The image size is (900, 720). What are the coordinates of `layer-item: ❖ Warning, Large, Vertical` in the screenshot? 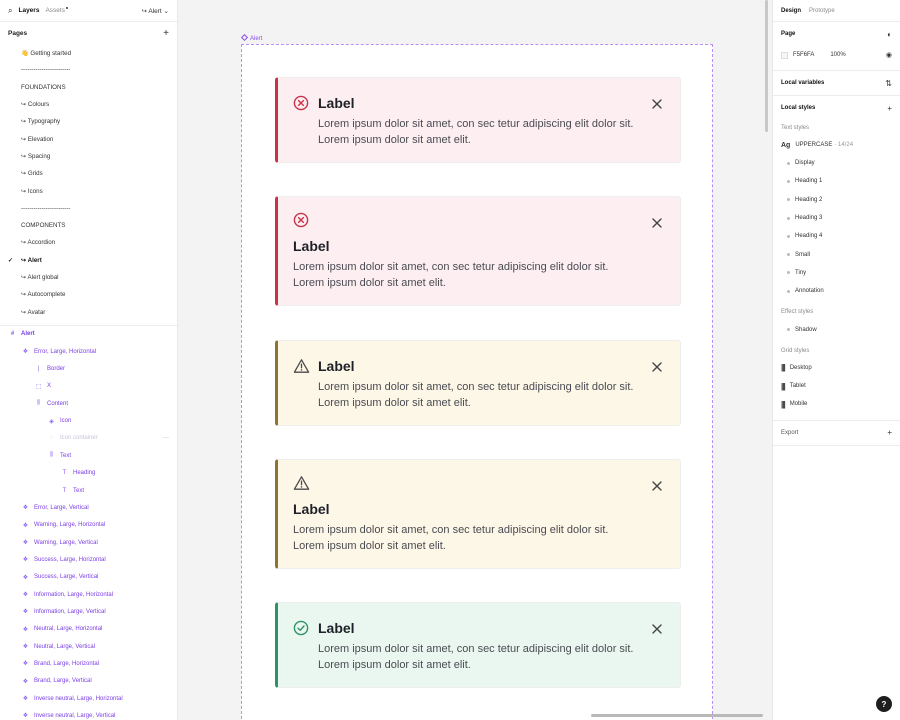 It's located at (88, 542).